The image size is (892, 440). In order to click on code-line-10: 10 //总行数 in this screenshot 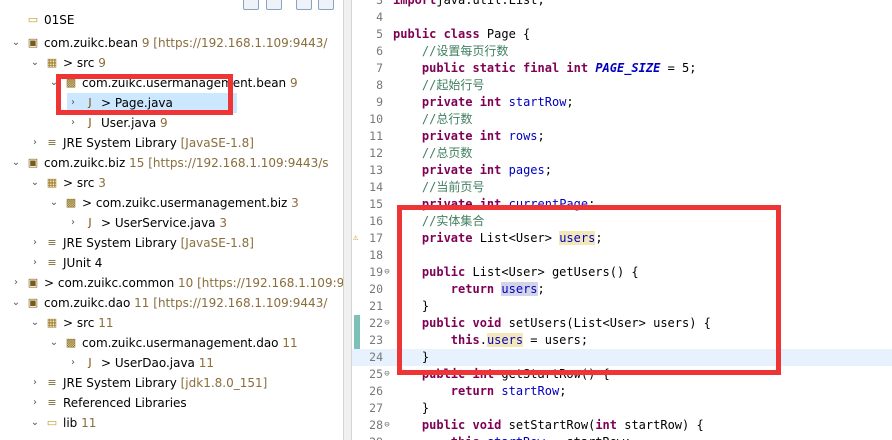, I will do `click(622, 119)`.